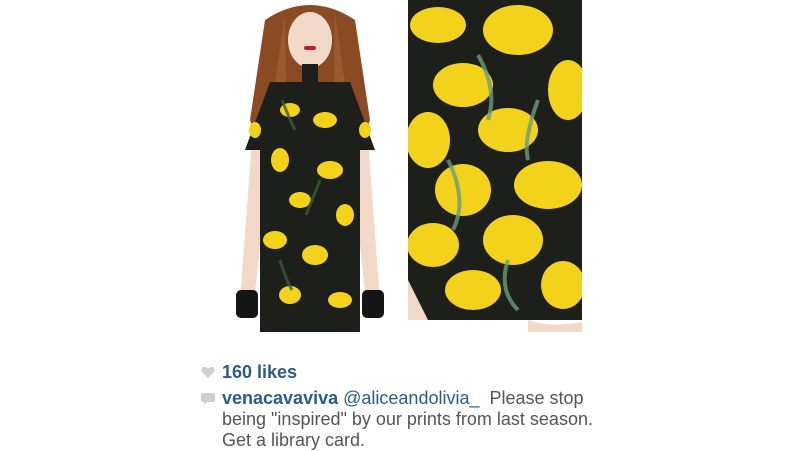  I want to click on comment-username: venacavaviva, so click(280, 398).